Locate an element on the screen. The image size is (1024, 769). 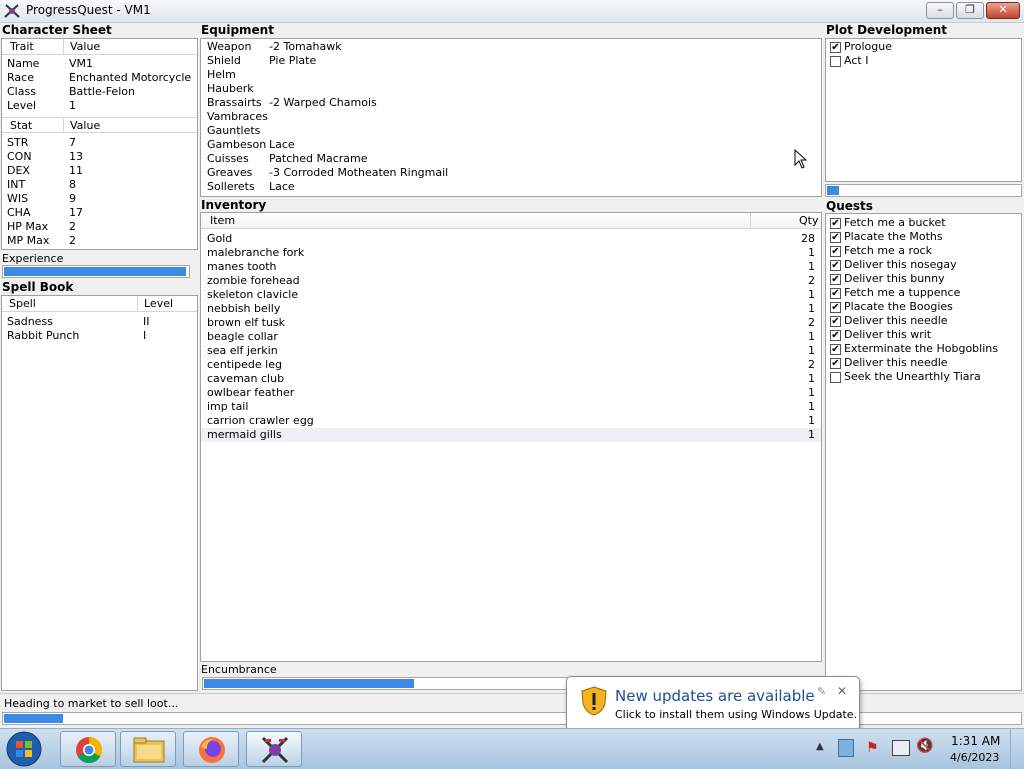
network-icon is located at coordinates (901, 748).